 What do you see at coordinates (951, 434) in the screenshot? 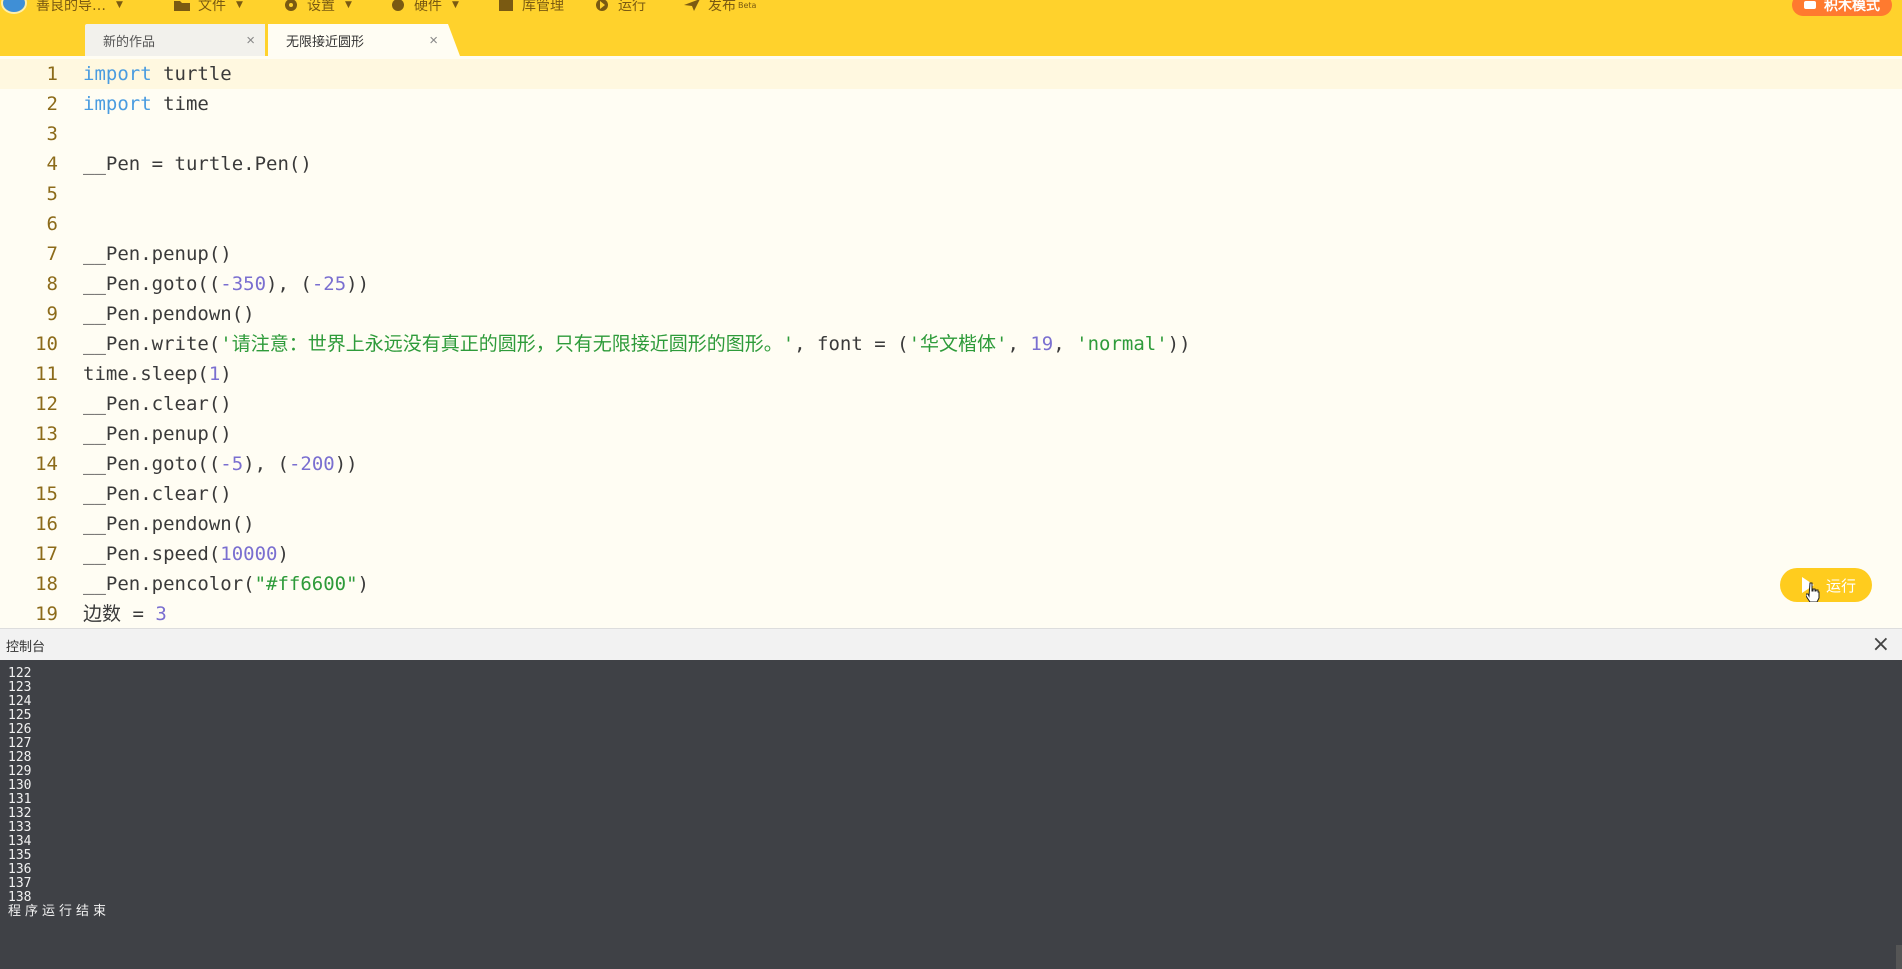
I see `code-line: 13 __Pen.penup()` at bounding box center [951, 434].